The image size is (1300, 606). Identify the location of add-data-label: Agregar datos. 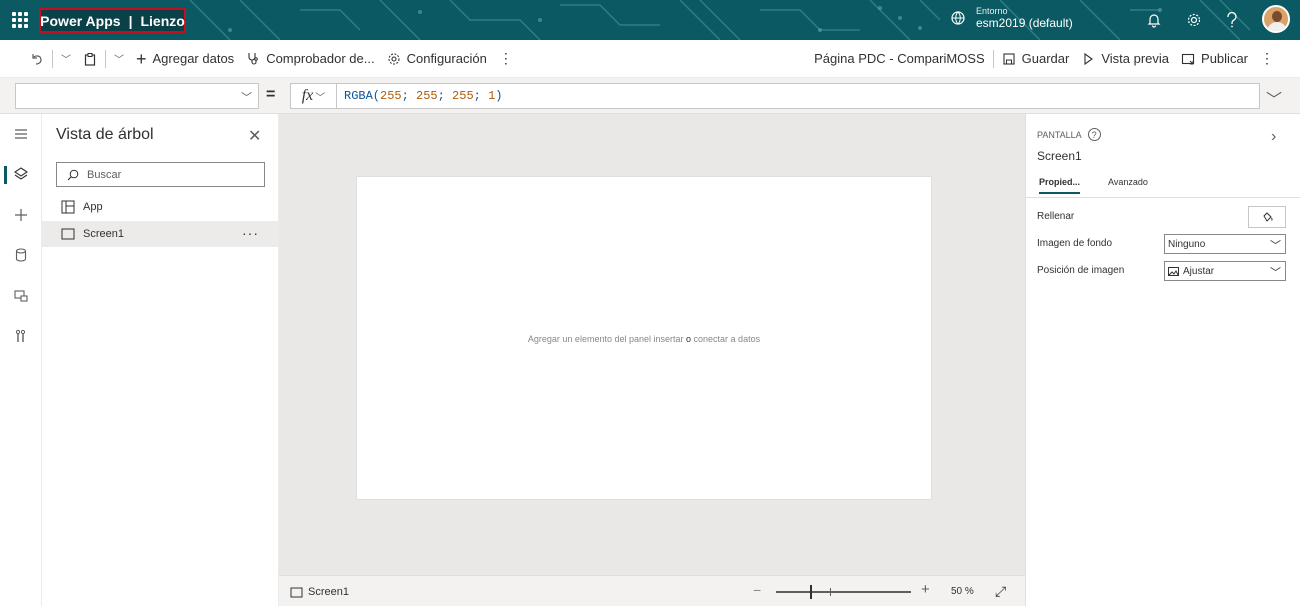
(193, 58).